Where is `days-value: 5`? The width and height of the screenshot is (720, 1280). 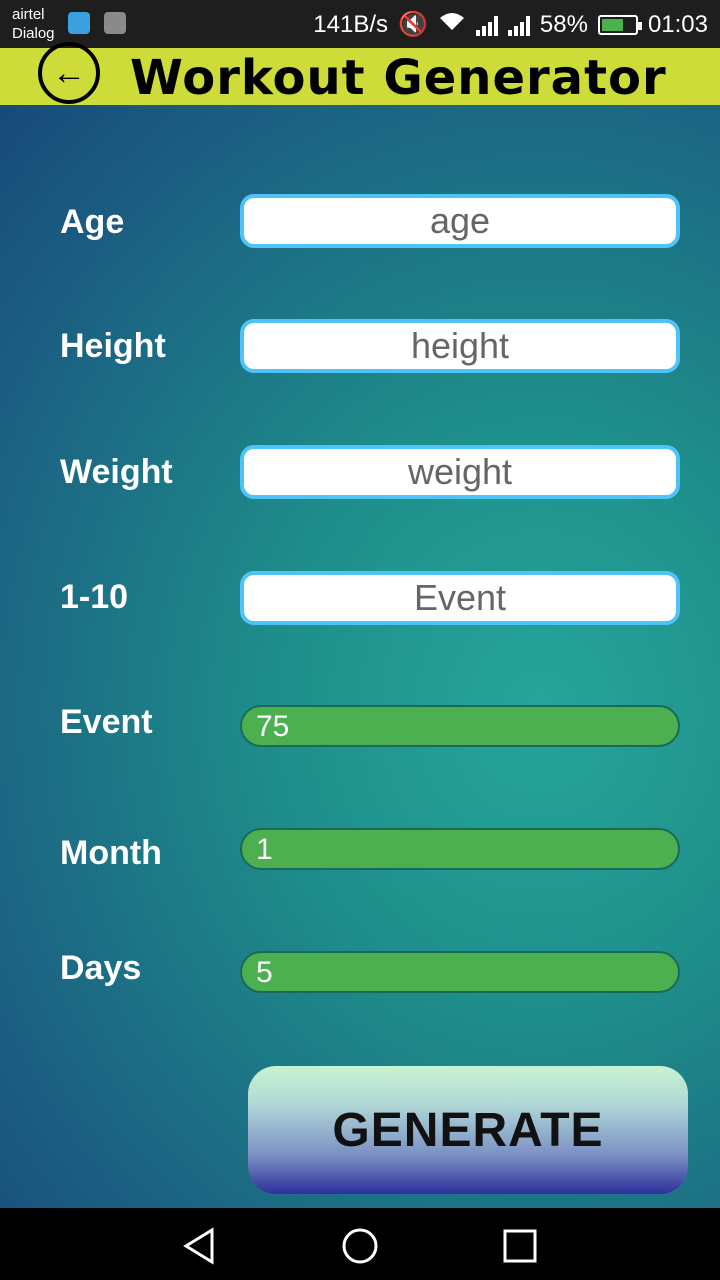 days-value: 5 is located at coordinates (264, 972).